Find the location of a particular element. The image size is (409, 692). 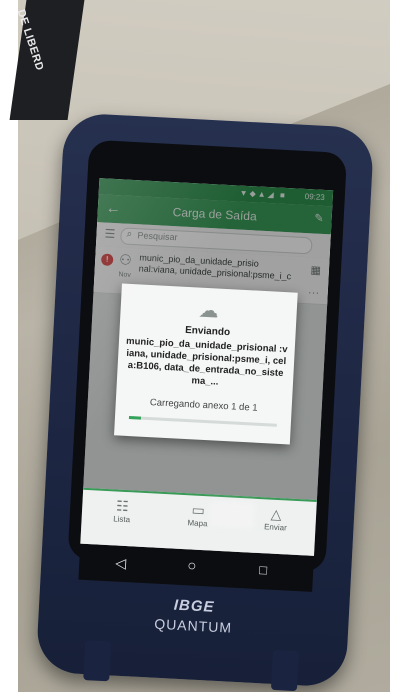

progress-bar is located at coordinates (202, 421).